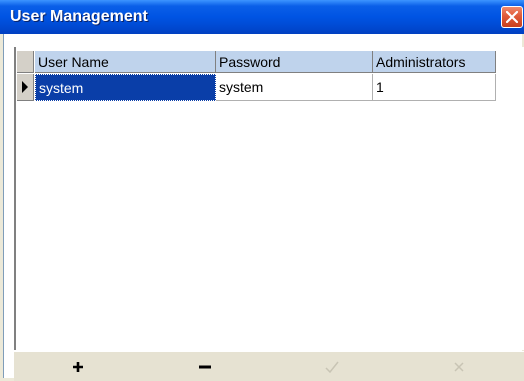 The image size is (524, 381). I want to click on cell-administrators: 1, so click(434, 87).